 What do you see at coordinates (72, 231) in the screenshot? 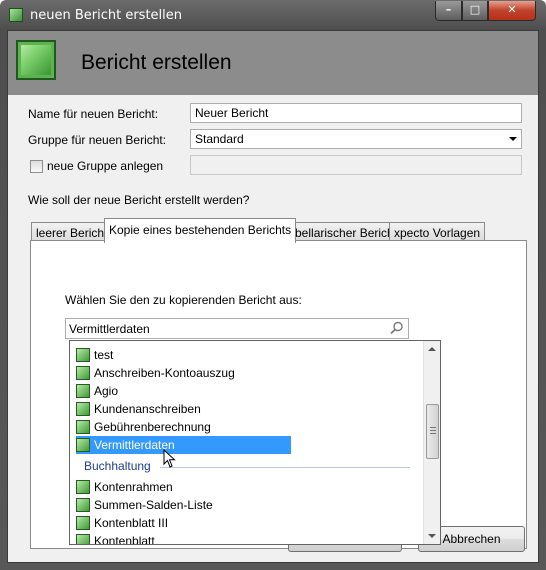
I see `tab-empty-report: leerer Bericht` at bounding box center [72, 231].